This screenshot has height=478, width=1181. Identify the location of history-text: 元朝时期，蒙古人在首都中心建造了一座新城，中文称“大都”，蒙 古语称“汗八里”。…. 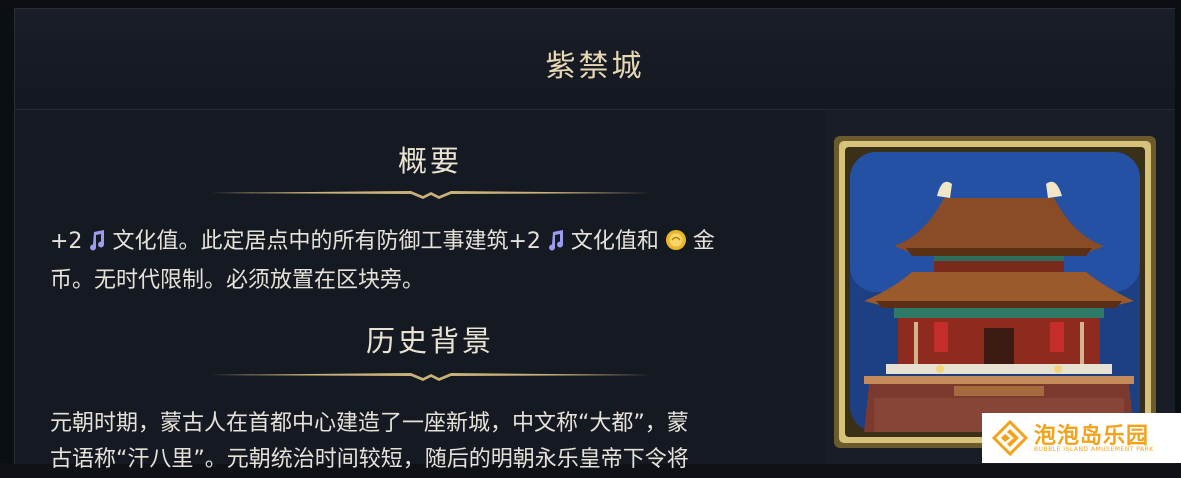
(422, 442).